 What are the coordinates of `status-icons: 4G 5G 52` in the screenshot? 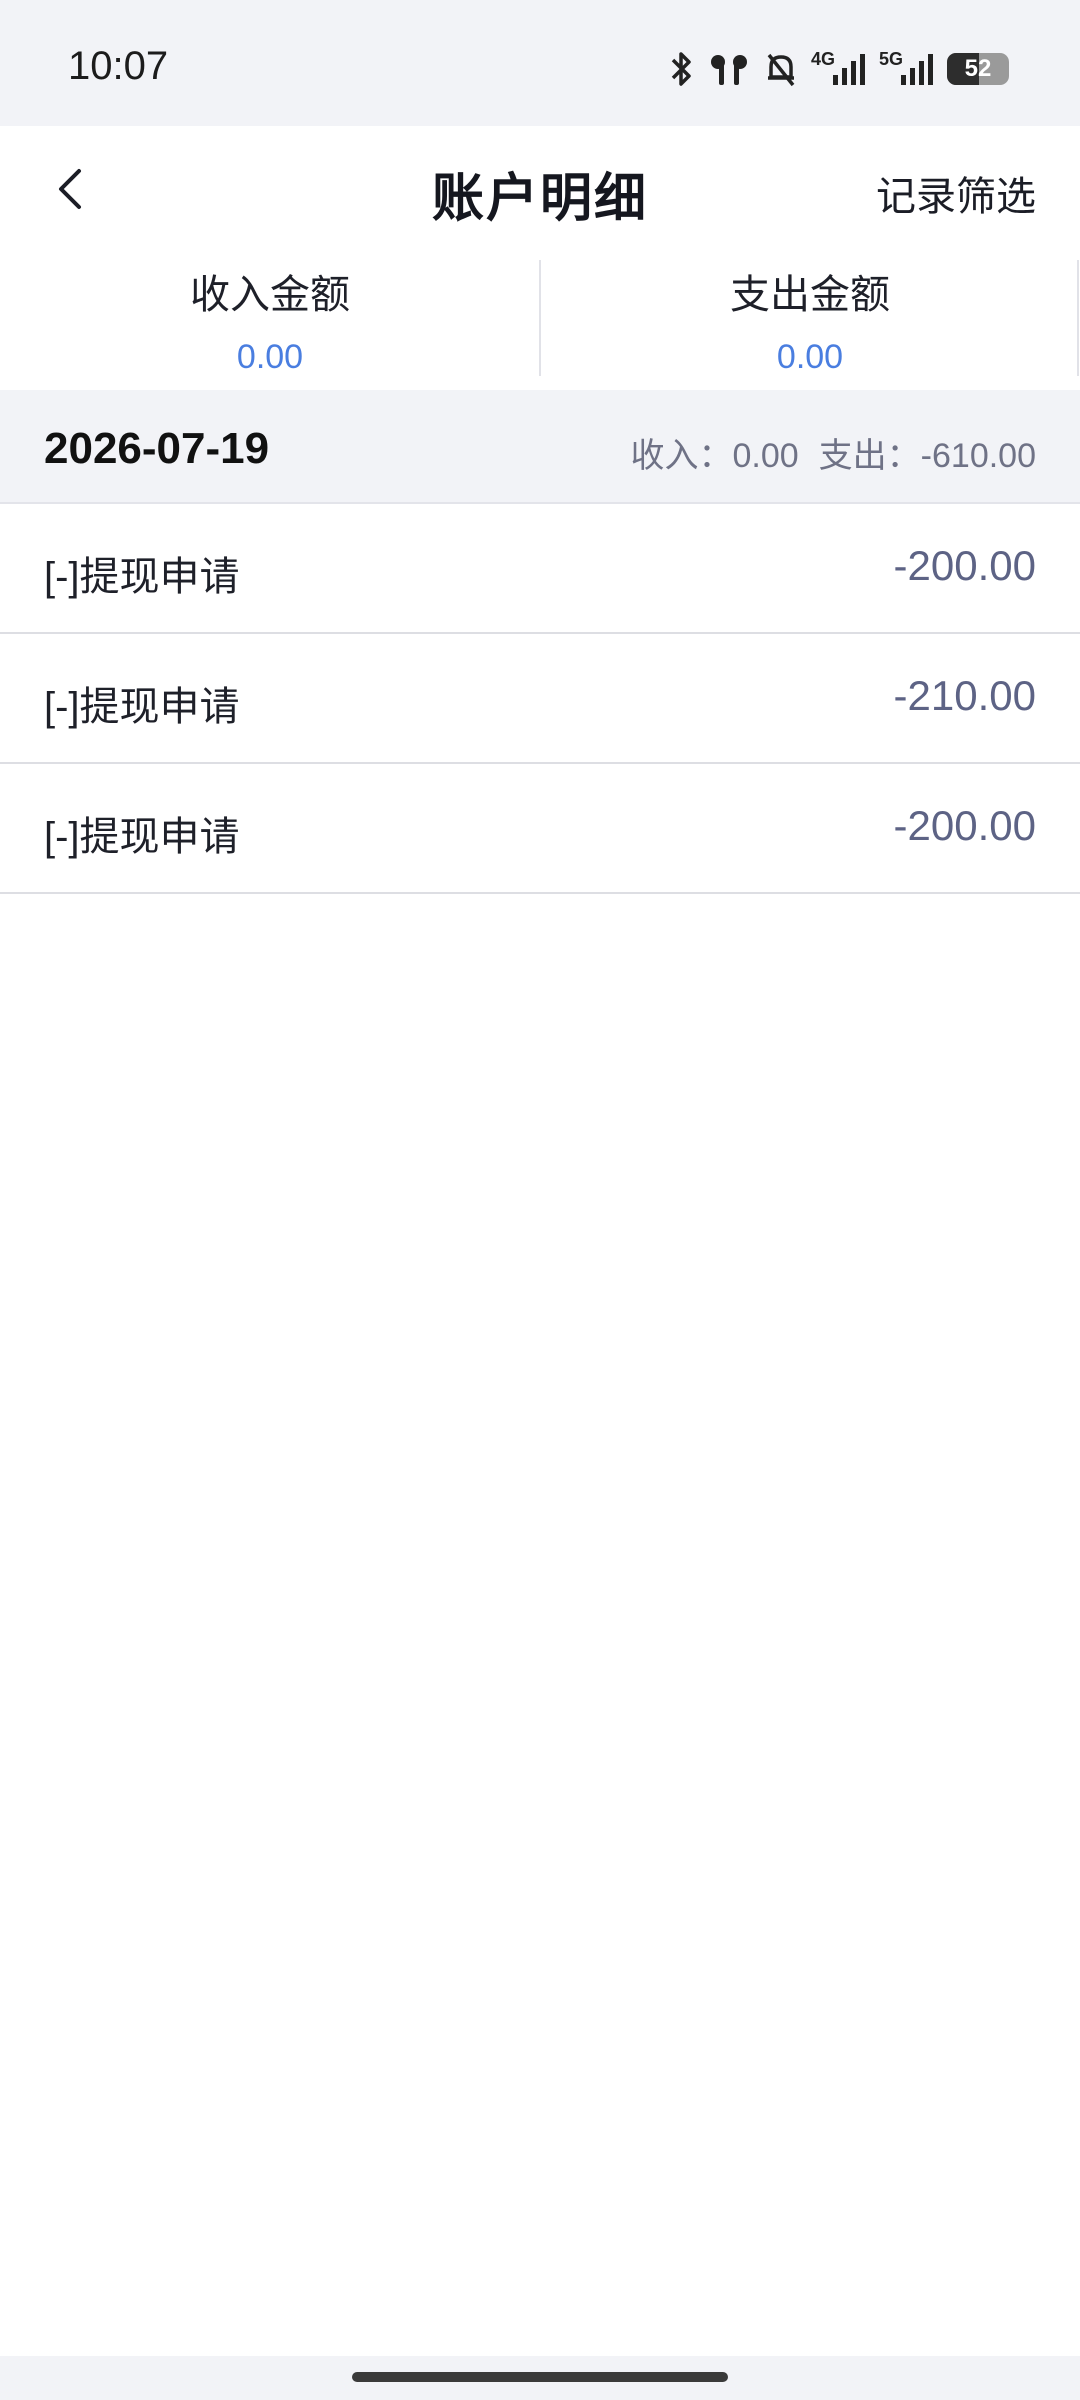 It's located at (838, 69).